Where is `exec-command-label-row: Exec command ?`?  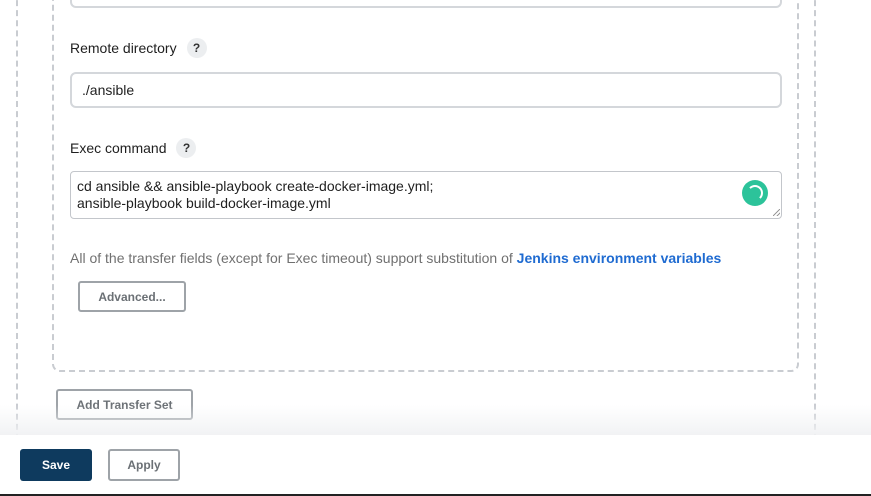
exec-command-label-row: Exec command ? is located at coordinates (133, 148).